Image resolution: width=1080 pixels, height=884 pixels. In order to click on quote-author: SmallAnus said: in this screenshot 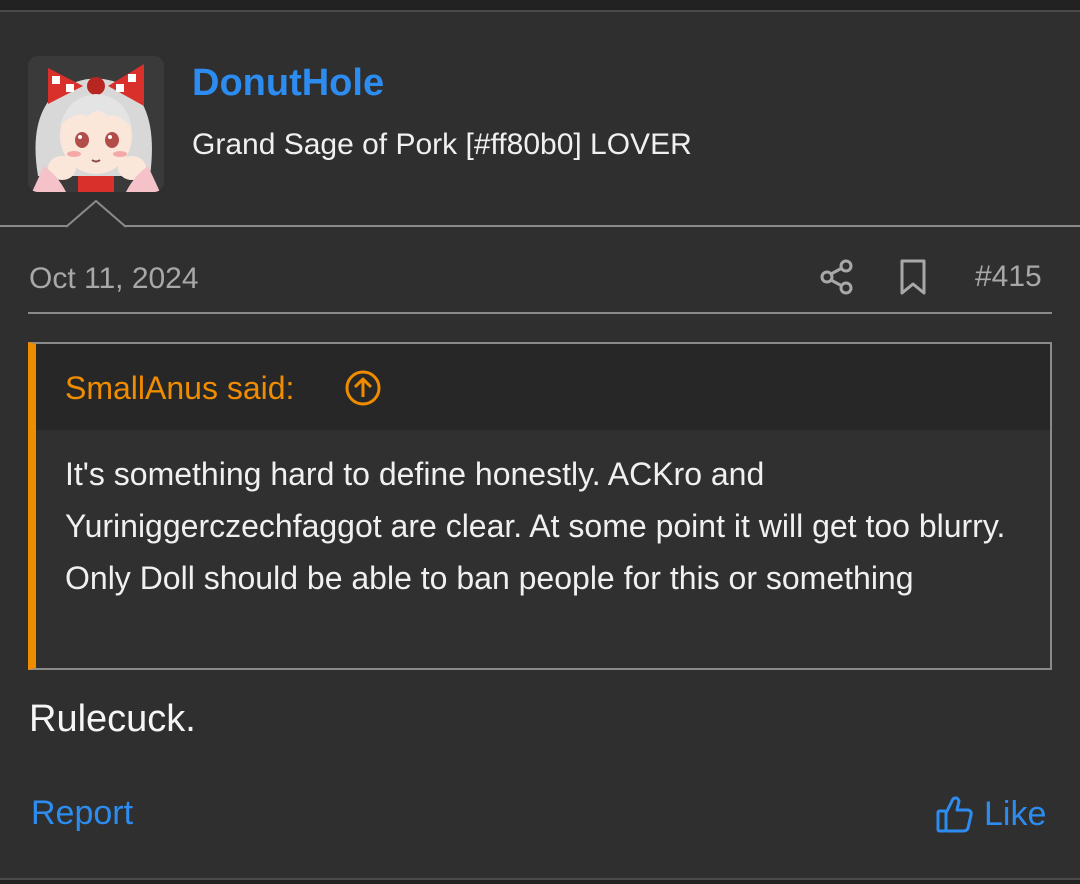, I will do `click(179, 388)`.